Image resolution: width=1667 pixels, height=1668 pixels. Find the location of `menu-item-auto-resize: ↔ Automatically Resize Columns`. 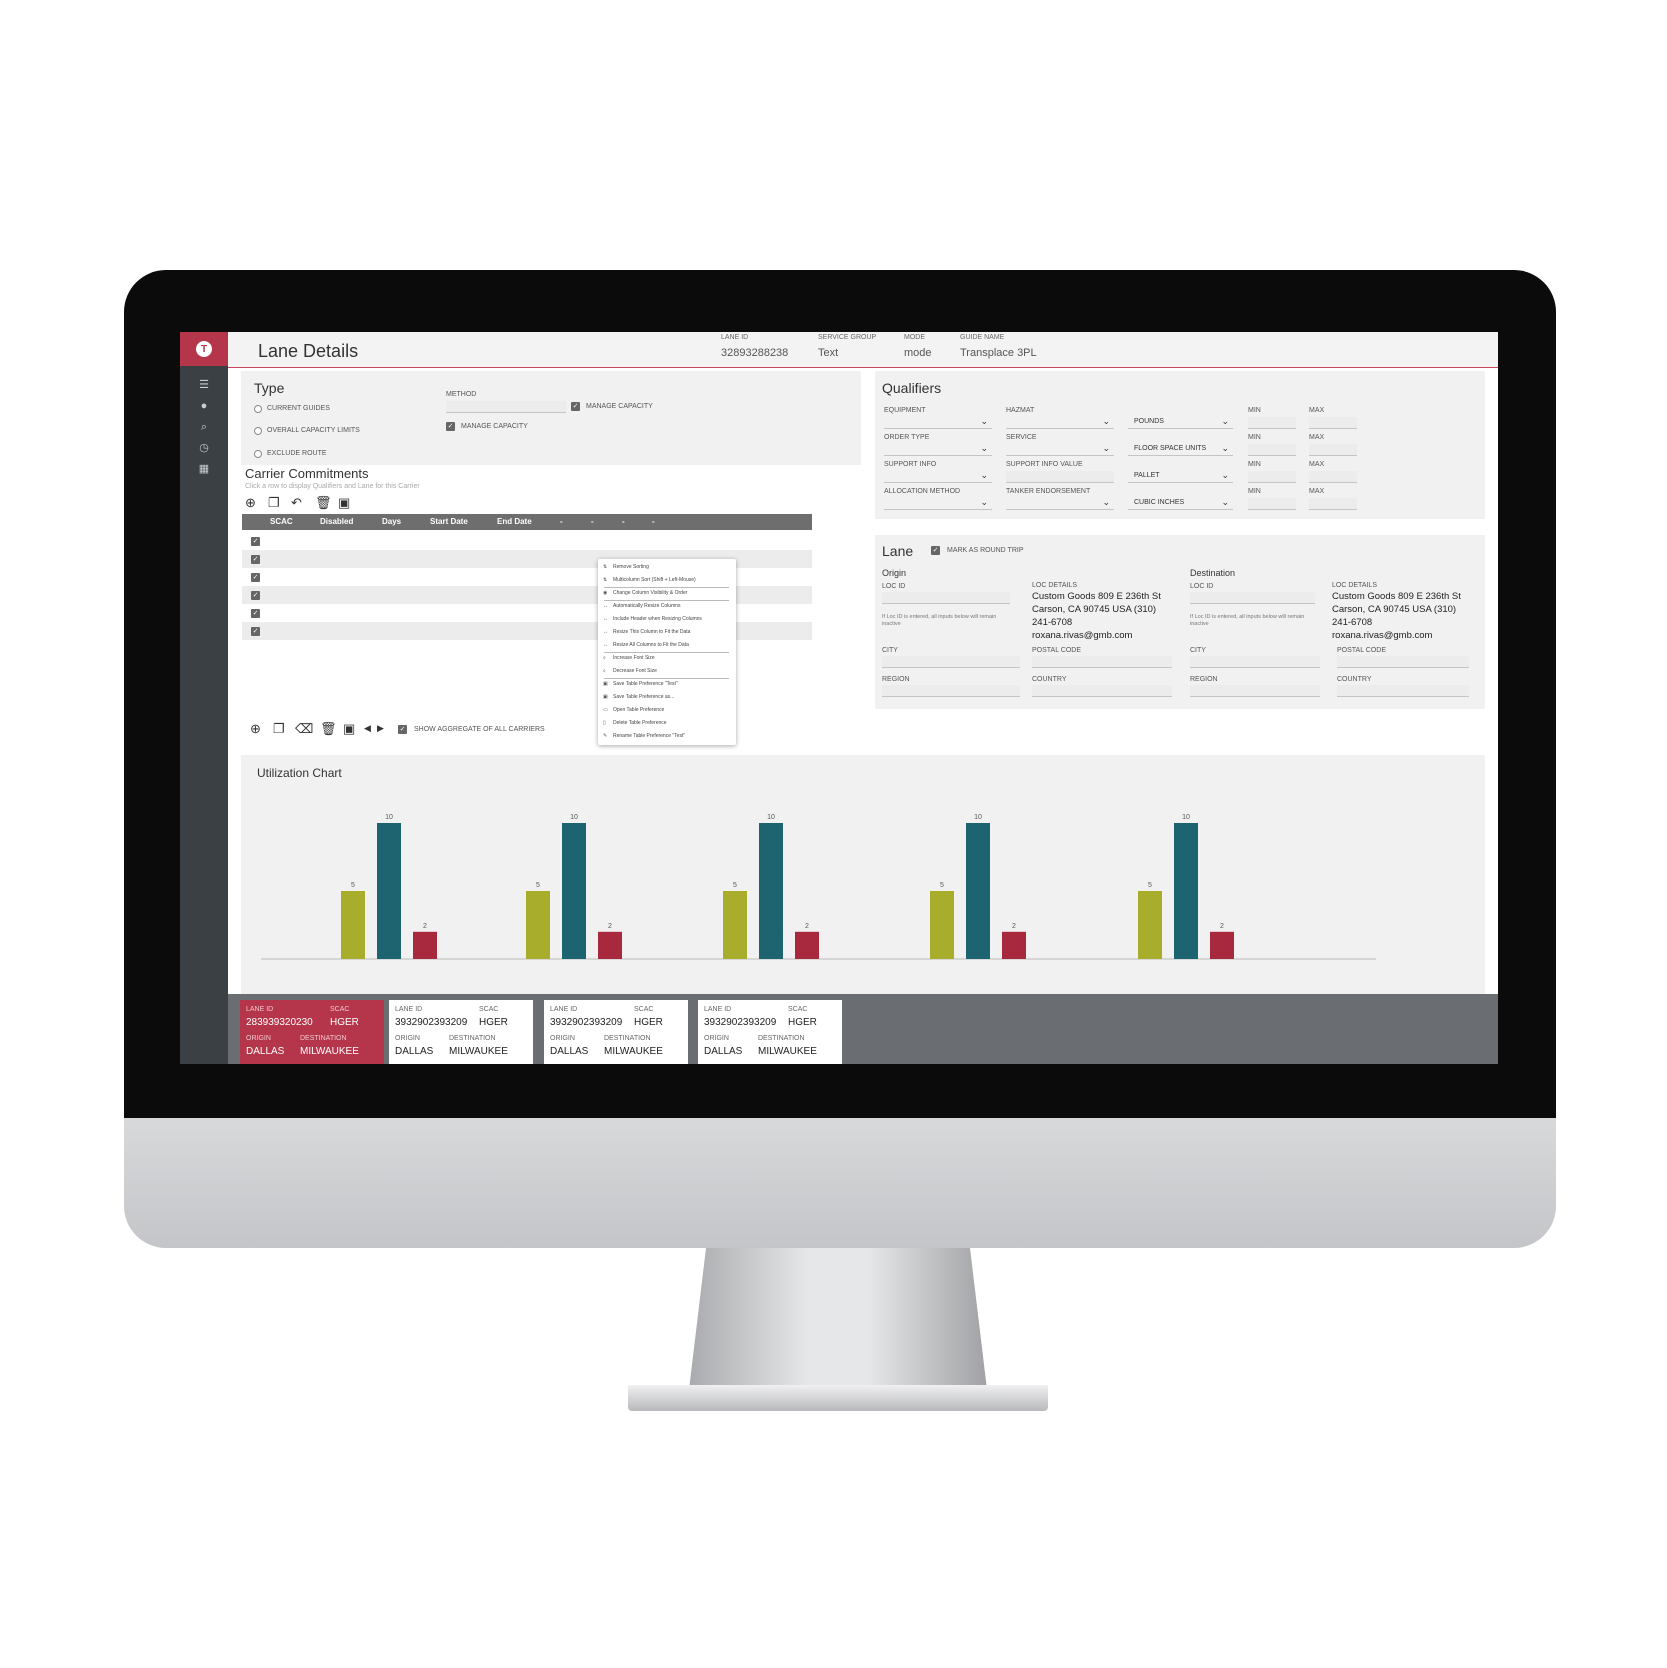

menu-item-auto-resize: ↔ Automatically Resize Columns is located at coordinates (642, 606).